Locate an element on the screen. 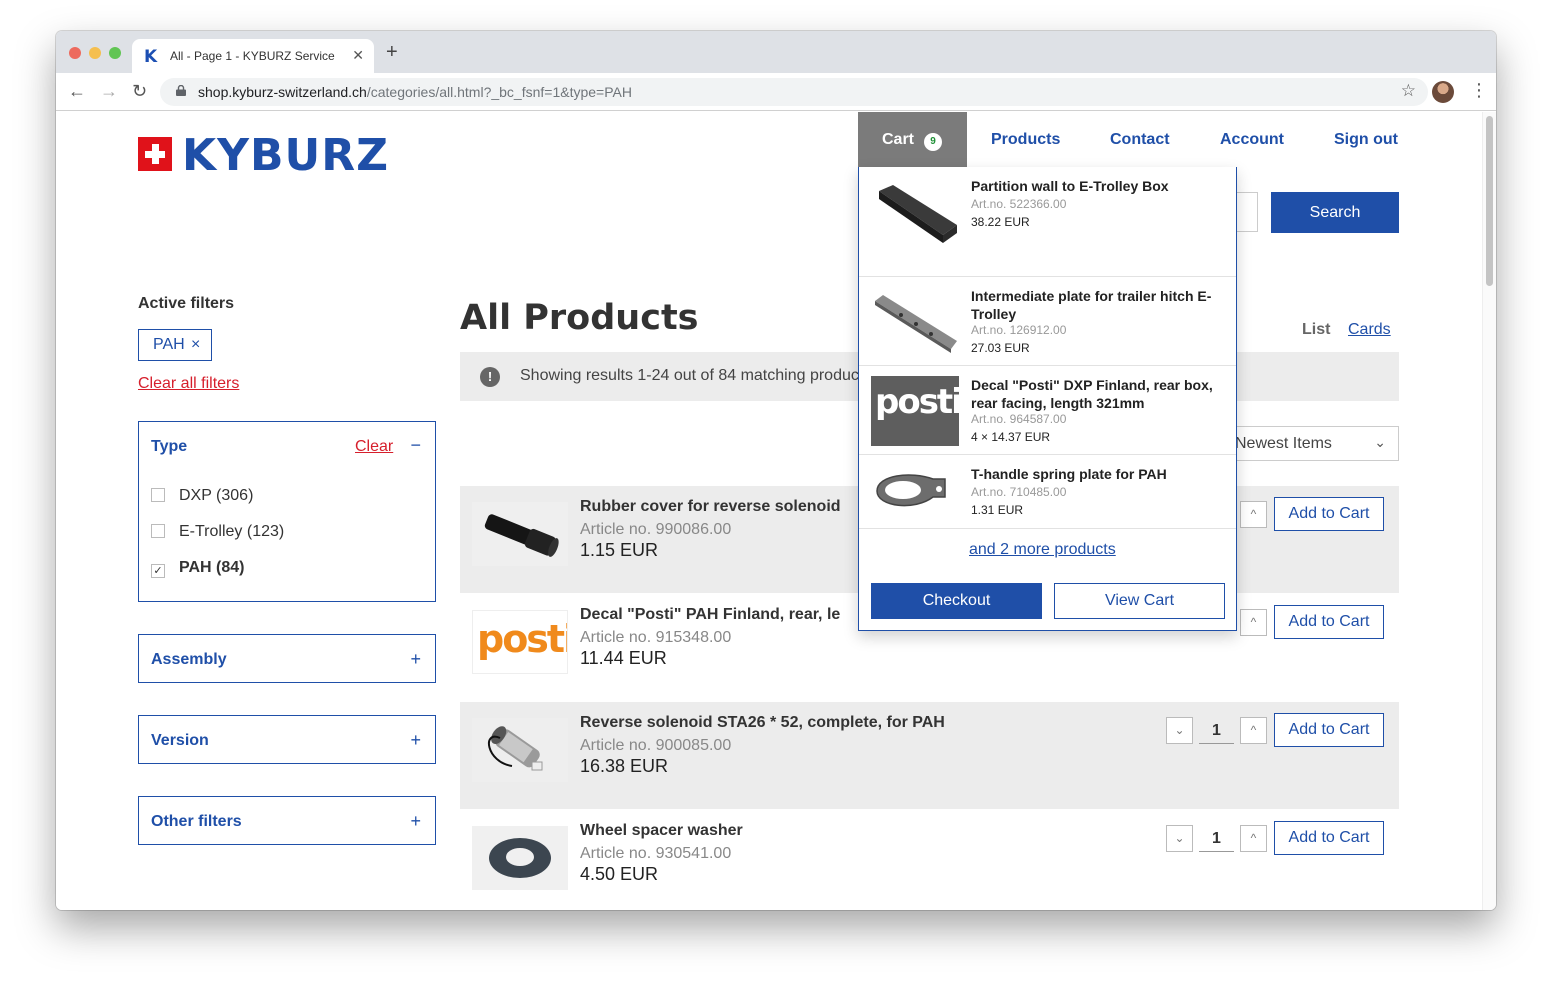 This screenshot has width=1552, height=990. checkout-button: Checkout is located at coordinates (956, 601).